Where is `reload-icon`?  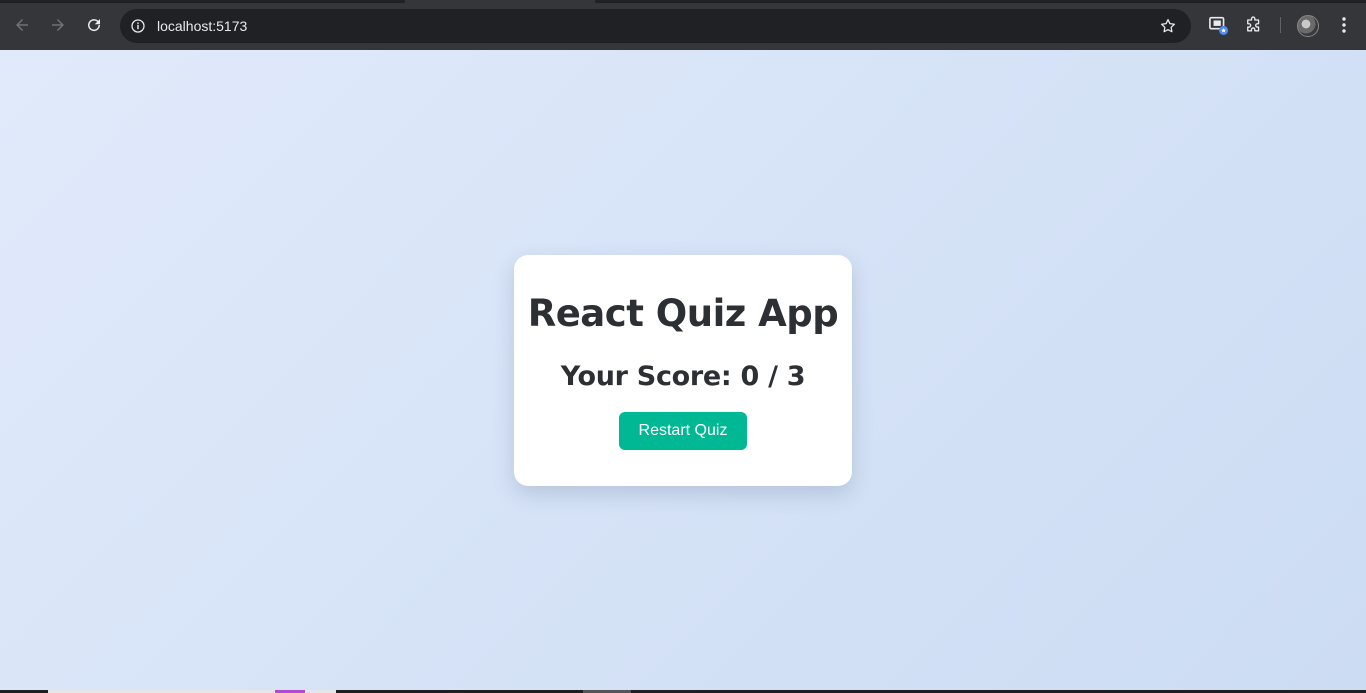 reload-icon is located at coordinates (94, 25).